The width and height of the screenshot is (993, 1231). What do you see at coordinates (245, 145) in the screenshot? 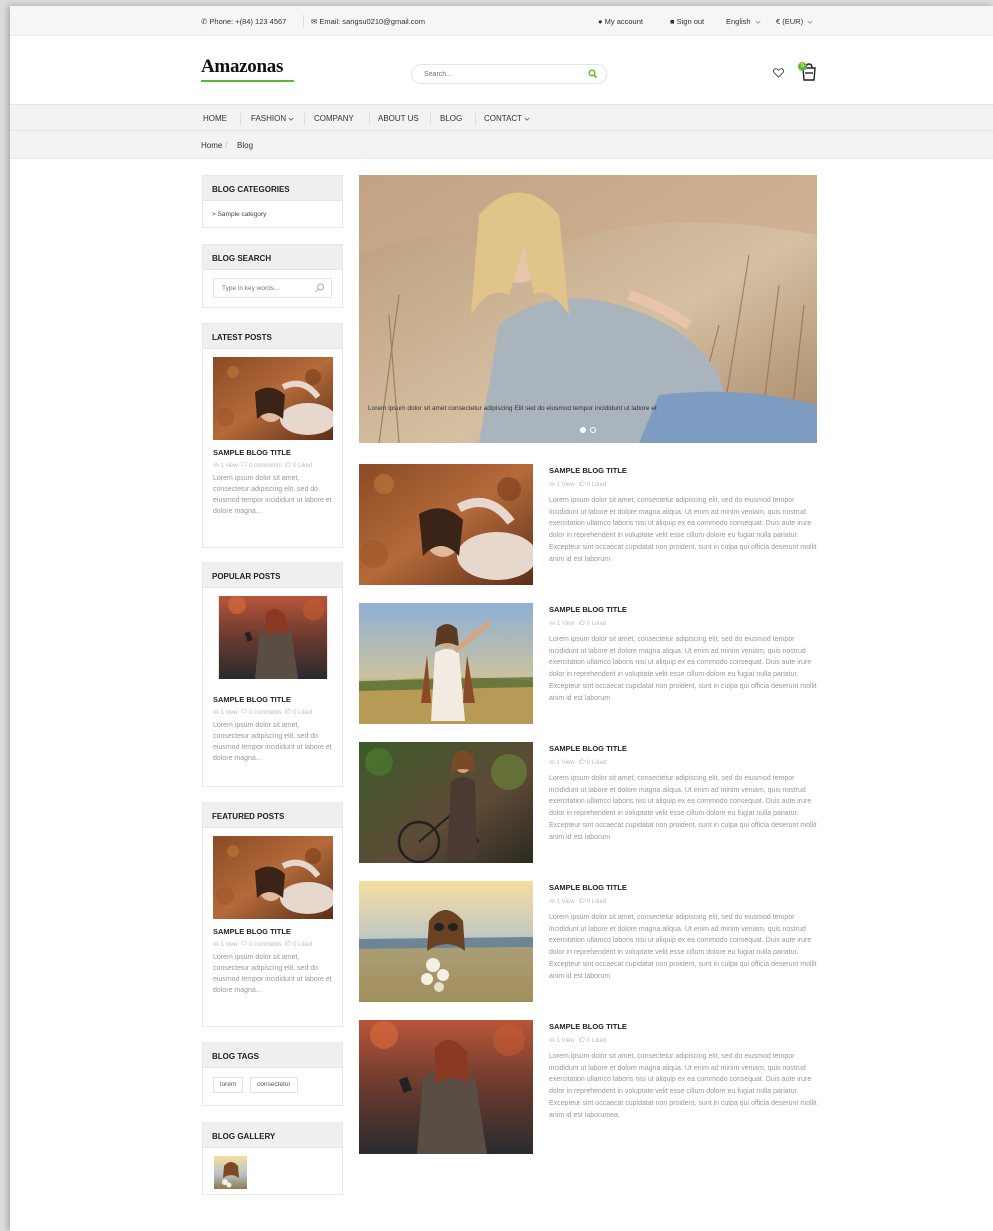
I see `breadcrumb-current: Blog` at bounding box center [245, 145].